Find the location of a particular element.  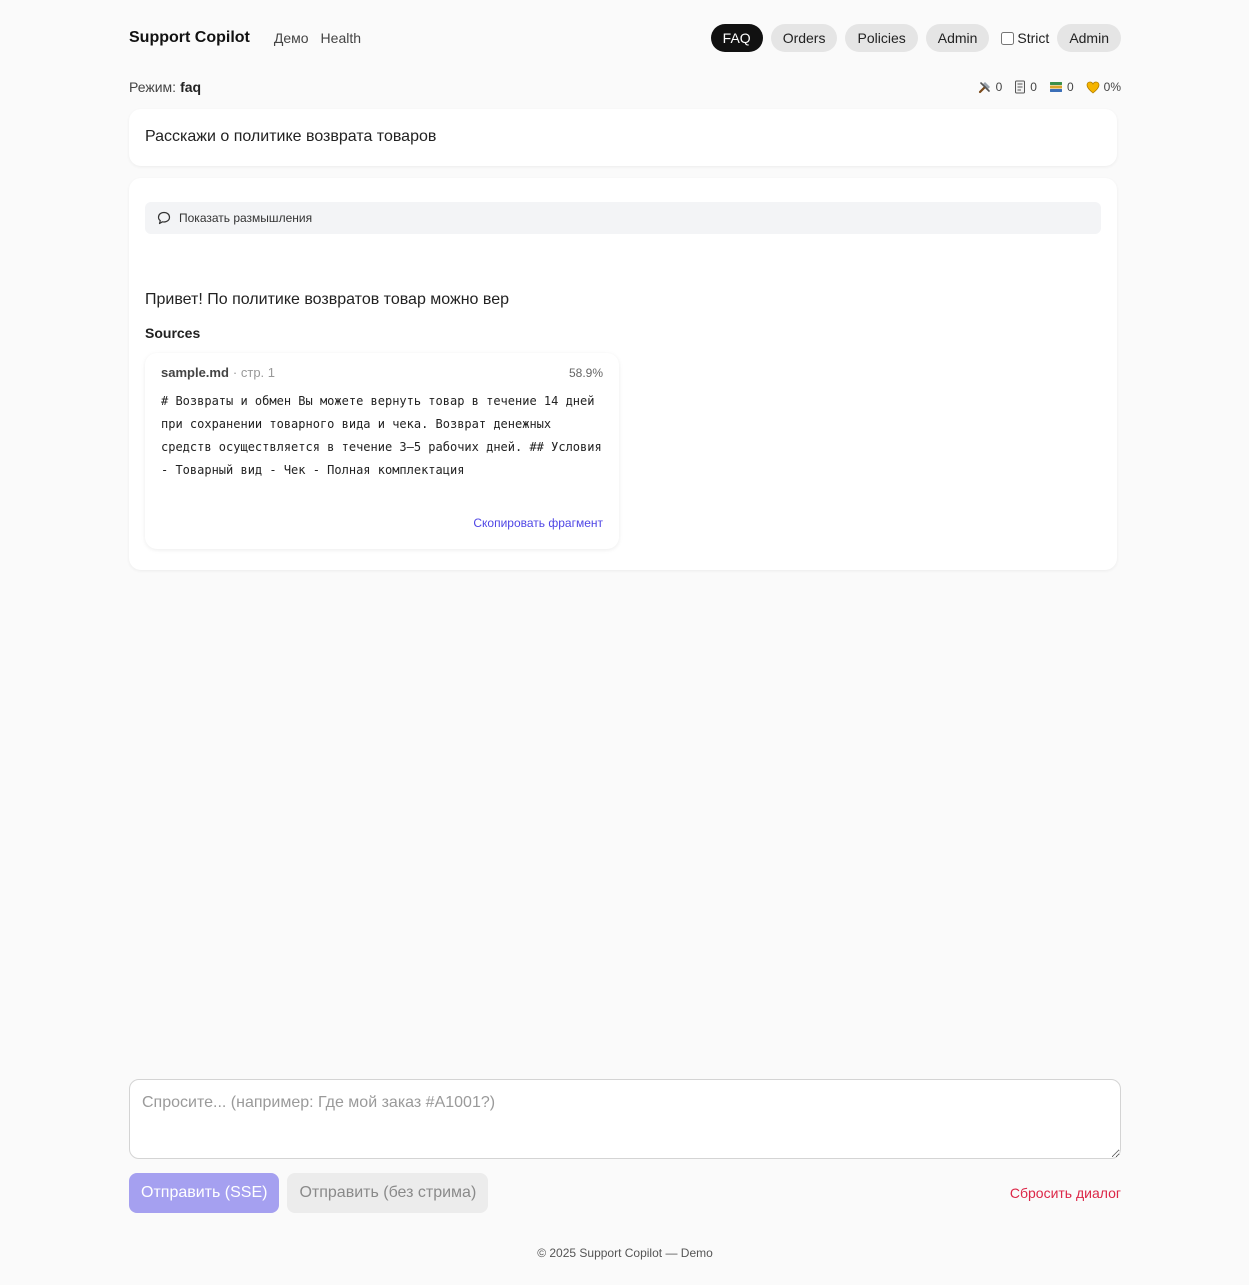

stat-books: 0 is located at coordinates (1061, 87).